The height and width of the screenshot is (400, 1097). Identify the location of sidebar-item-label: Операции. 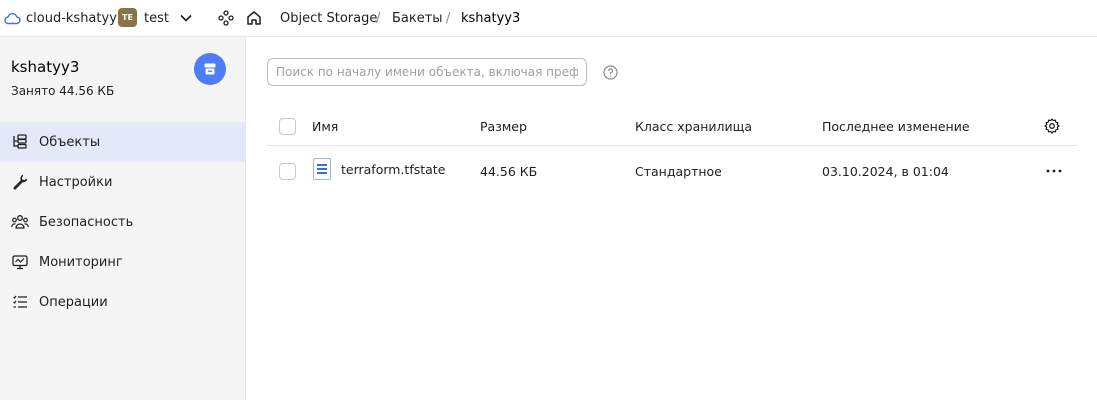
(73, 302).